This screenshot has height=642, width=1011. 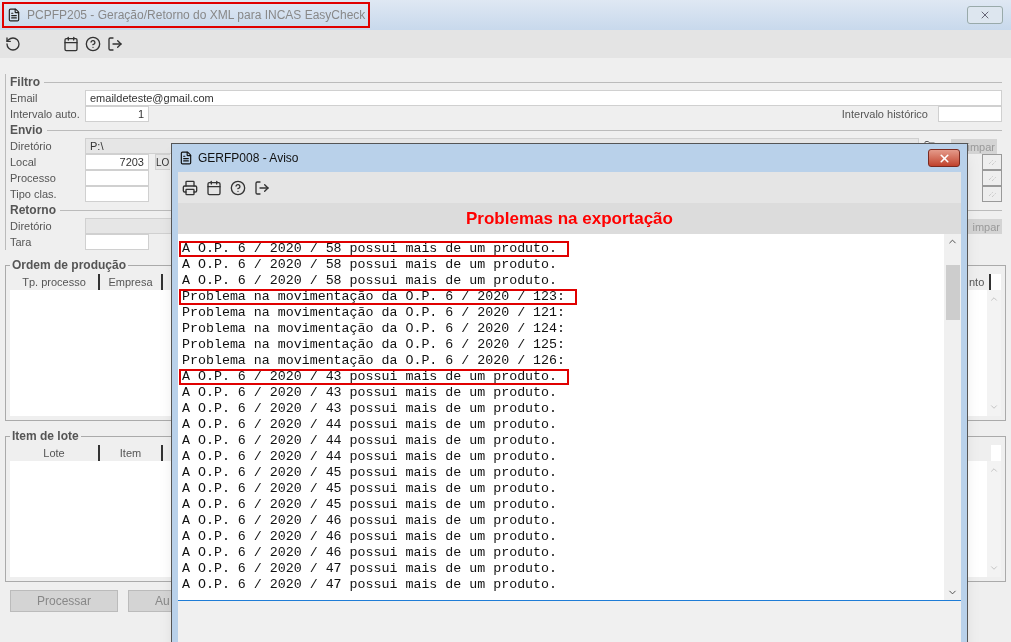 I want to click on column-header: Empresa, so click(x=131, y=282).